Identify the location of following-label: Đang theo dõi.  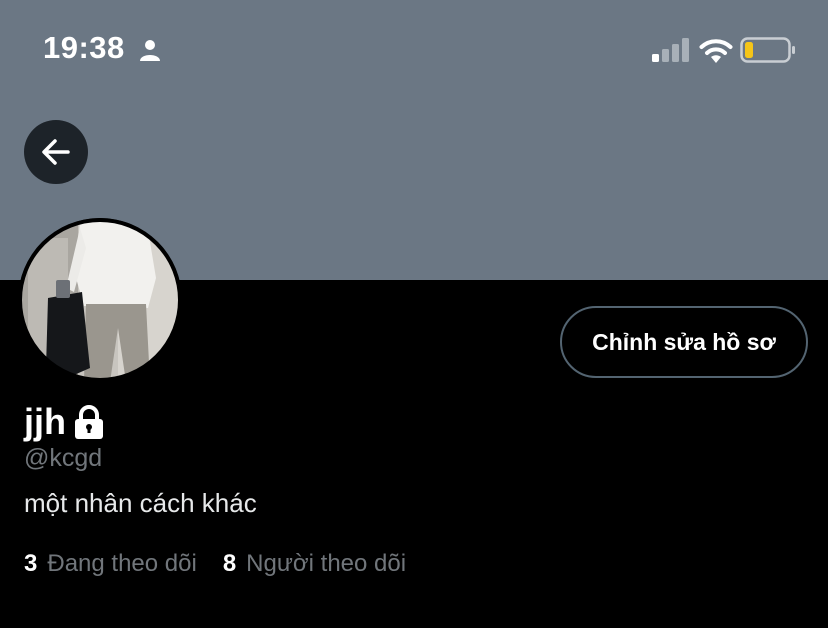
(122, 563).